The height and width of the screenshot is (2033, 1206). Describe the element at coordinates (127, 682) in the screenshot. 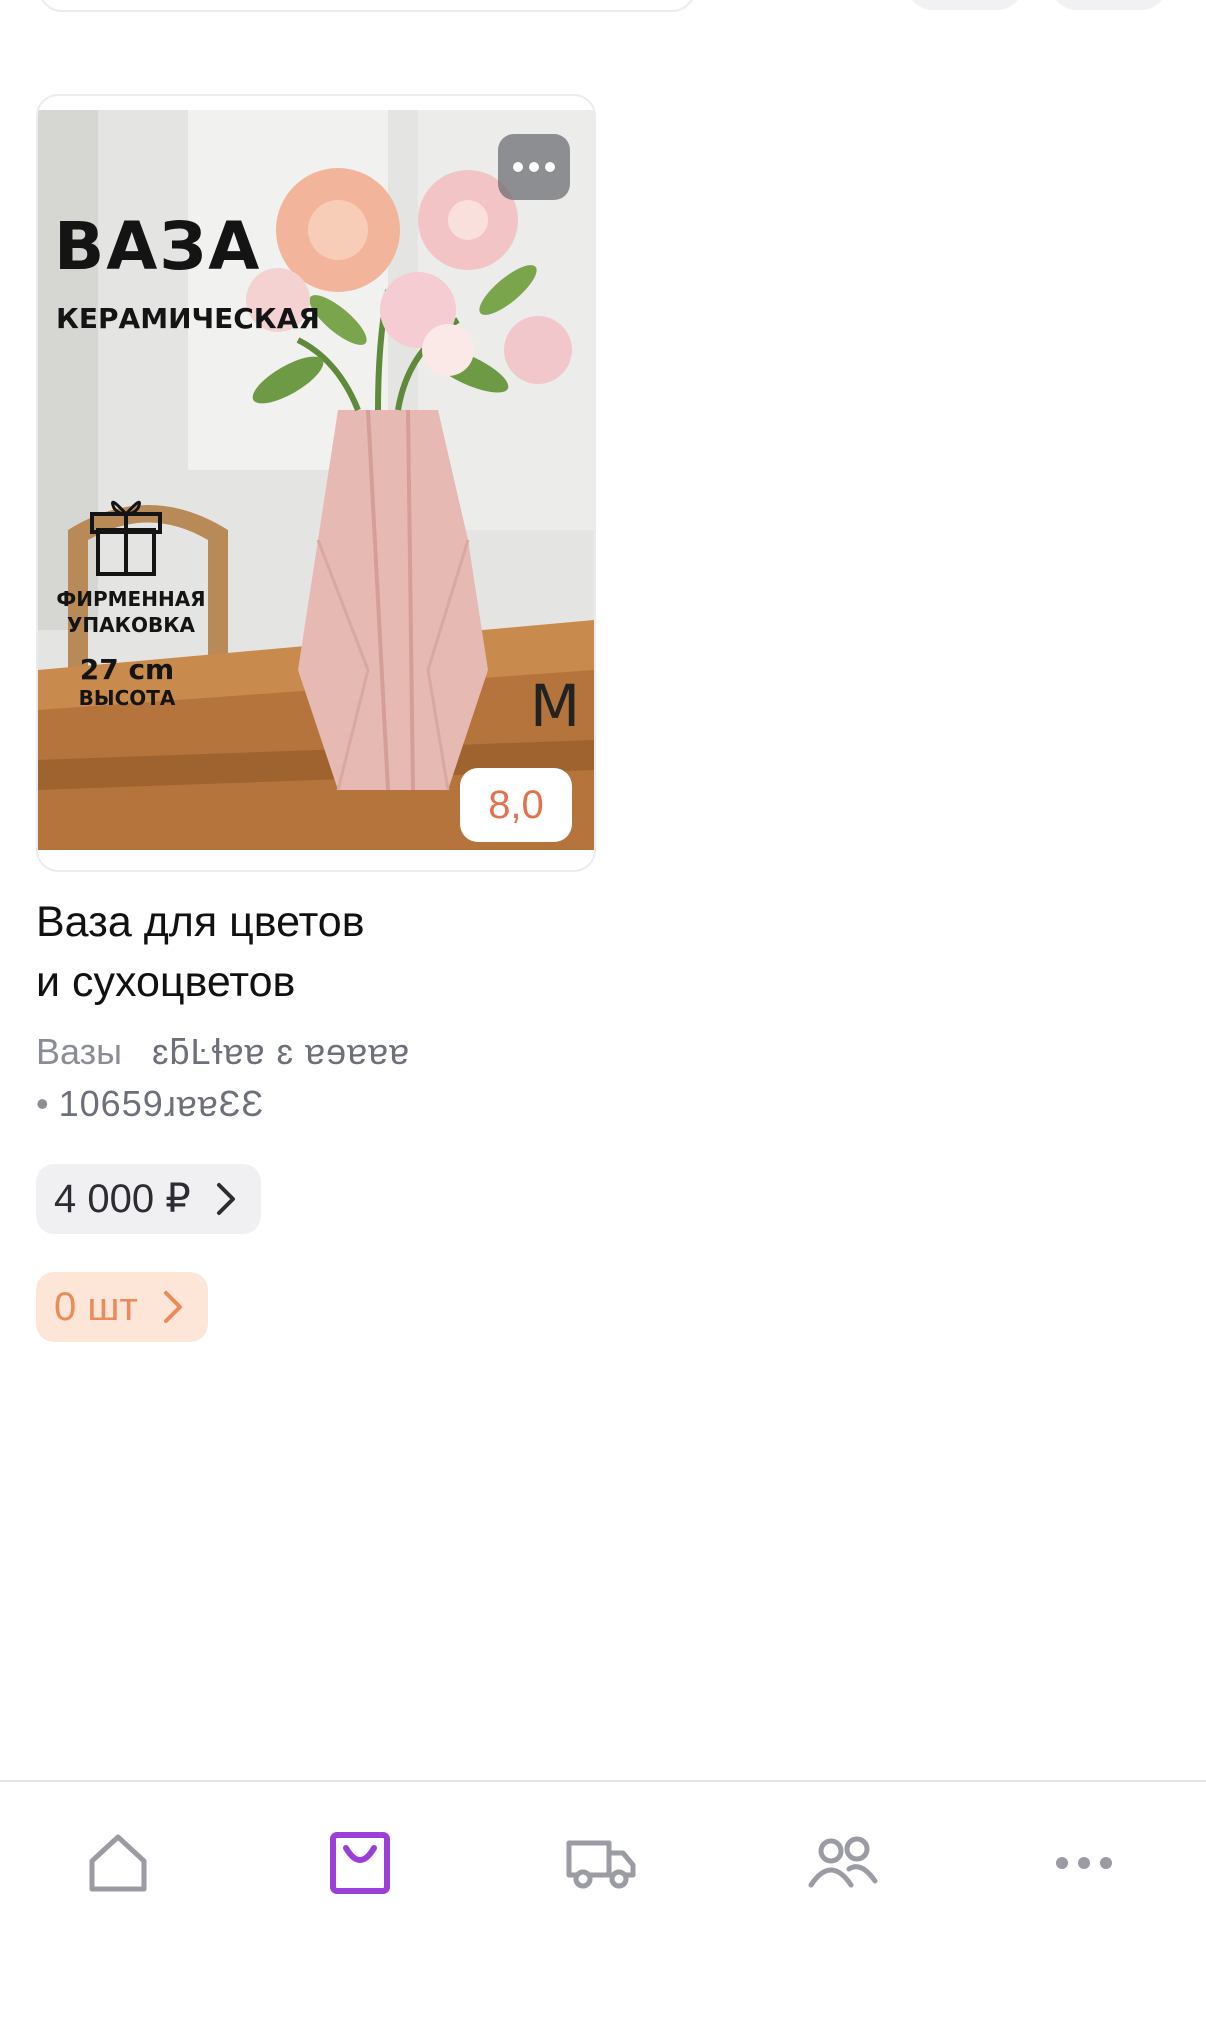

I see `image-caption-height: 27 cm ВЫСОТА` at that location.